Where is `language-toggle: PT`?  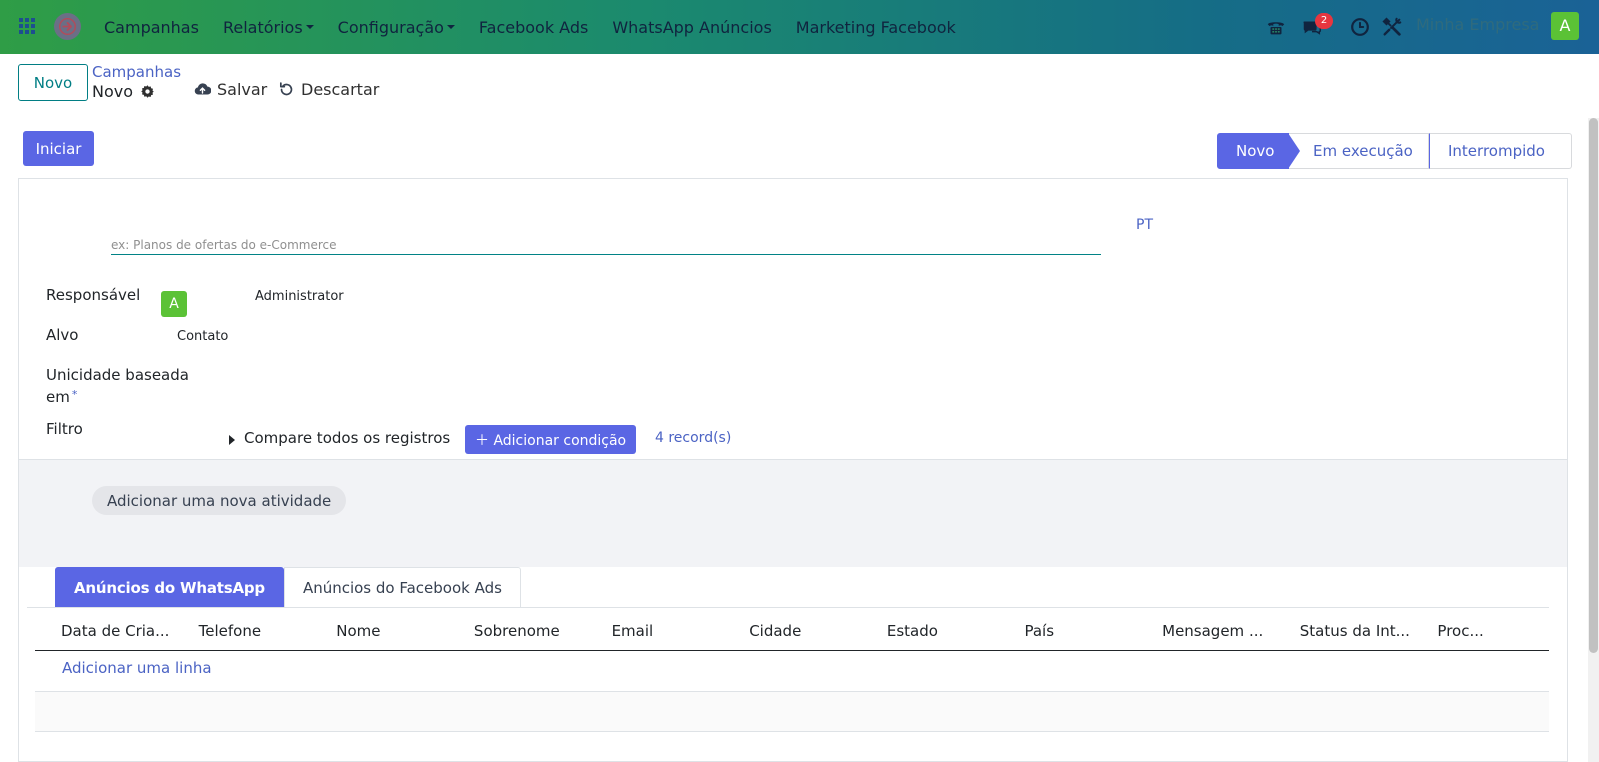
language-toggle: PT is located at coordinates (1144, 225).